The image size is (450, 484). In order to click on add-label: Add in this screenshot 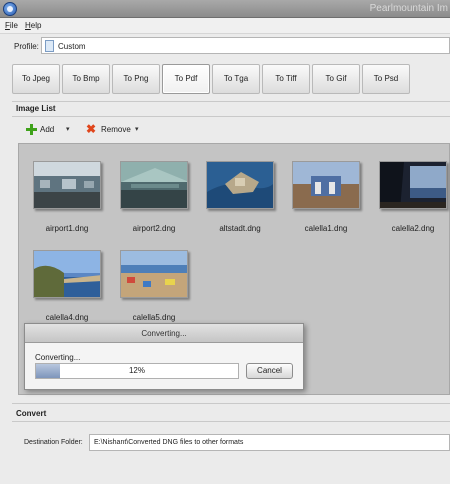, I will do `click(47, 129)`.